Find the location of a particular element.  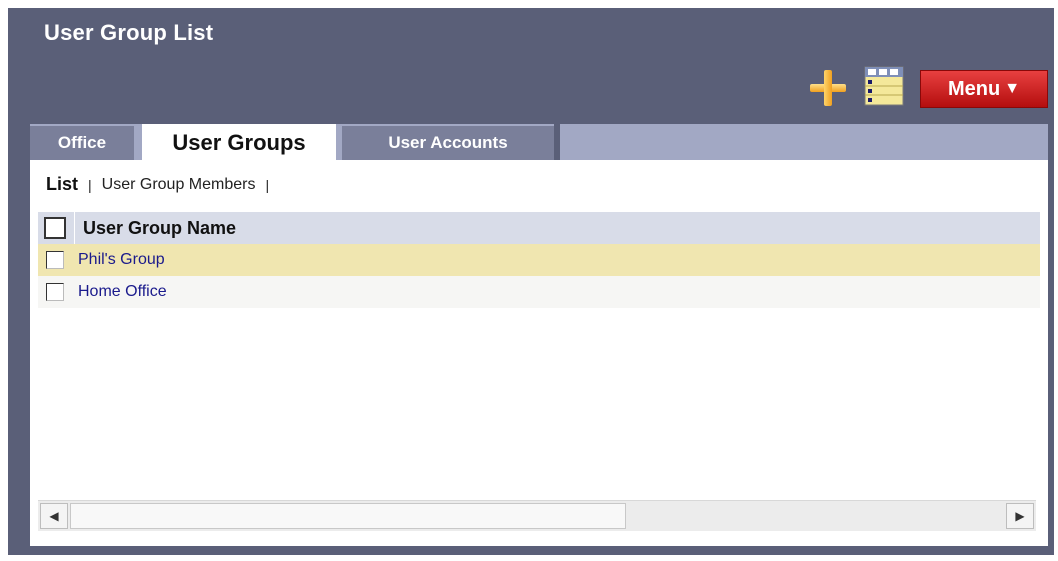

horizontal-scrollbar: ◀ ▶ is located at coordinates (537, 515).